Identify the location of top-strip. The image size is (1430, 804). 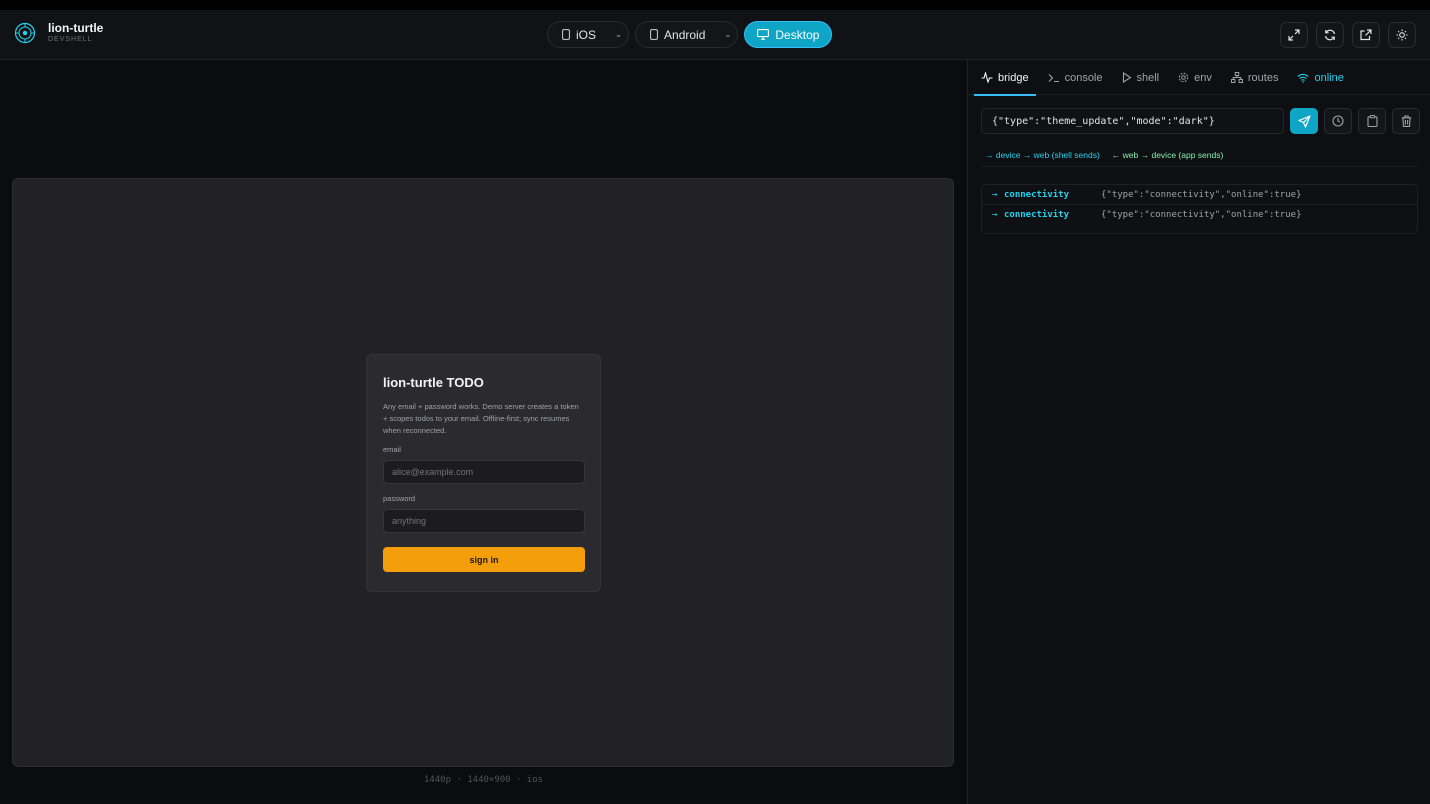
(715, 5).